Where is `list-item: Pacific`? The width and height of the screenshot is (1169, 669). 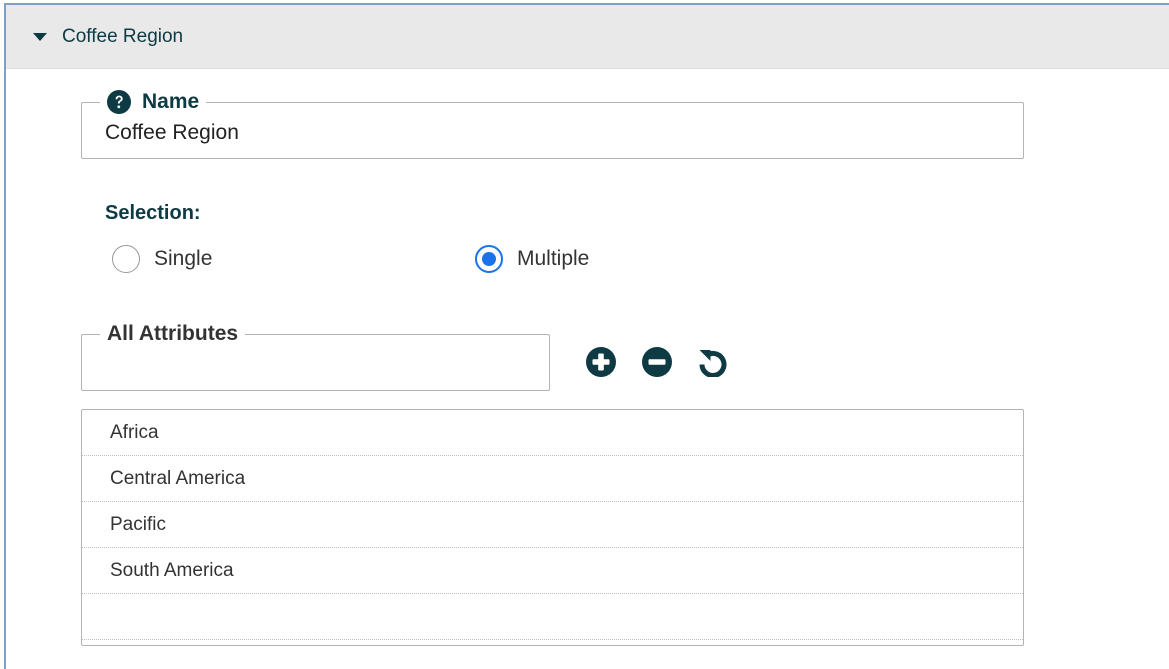
list-item: Pacific is located at coordinates (552, 525).